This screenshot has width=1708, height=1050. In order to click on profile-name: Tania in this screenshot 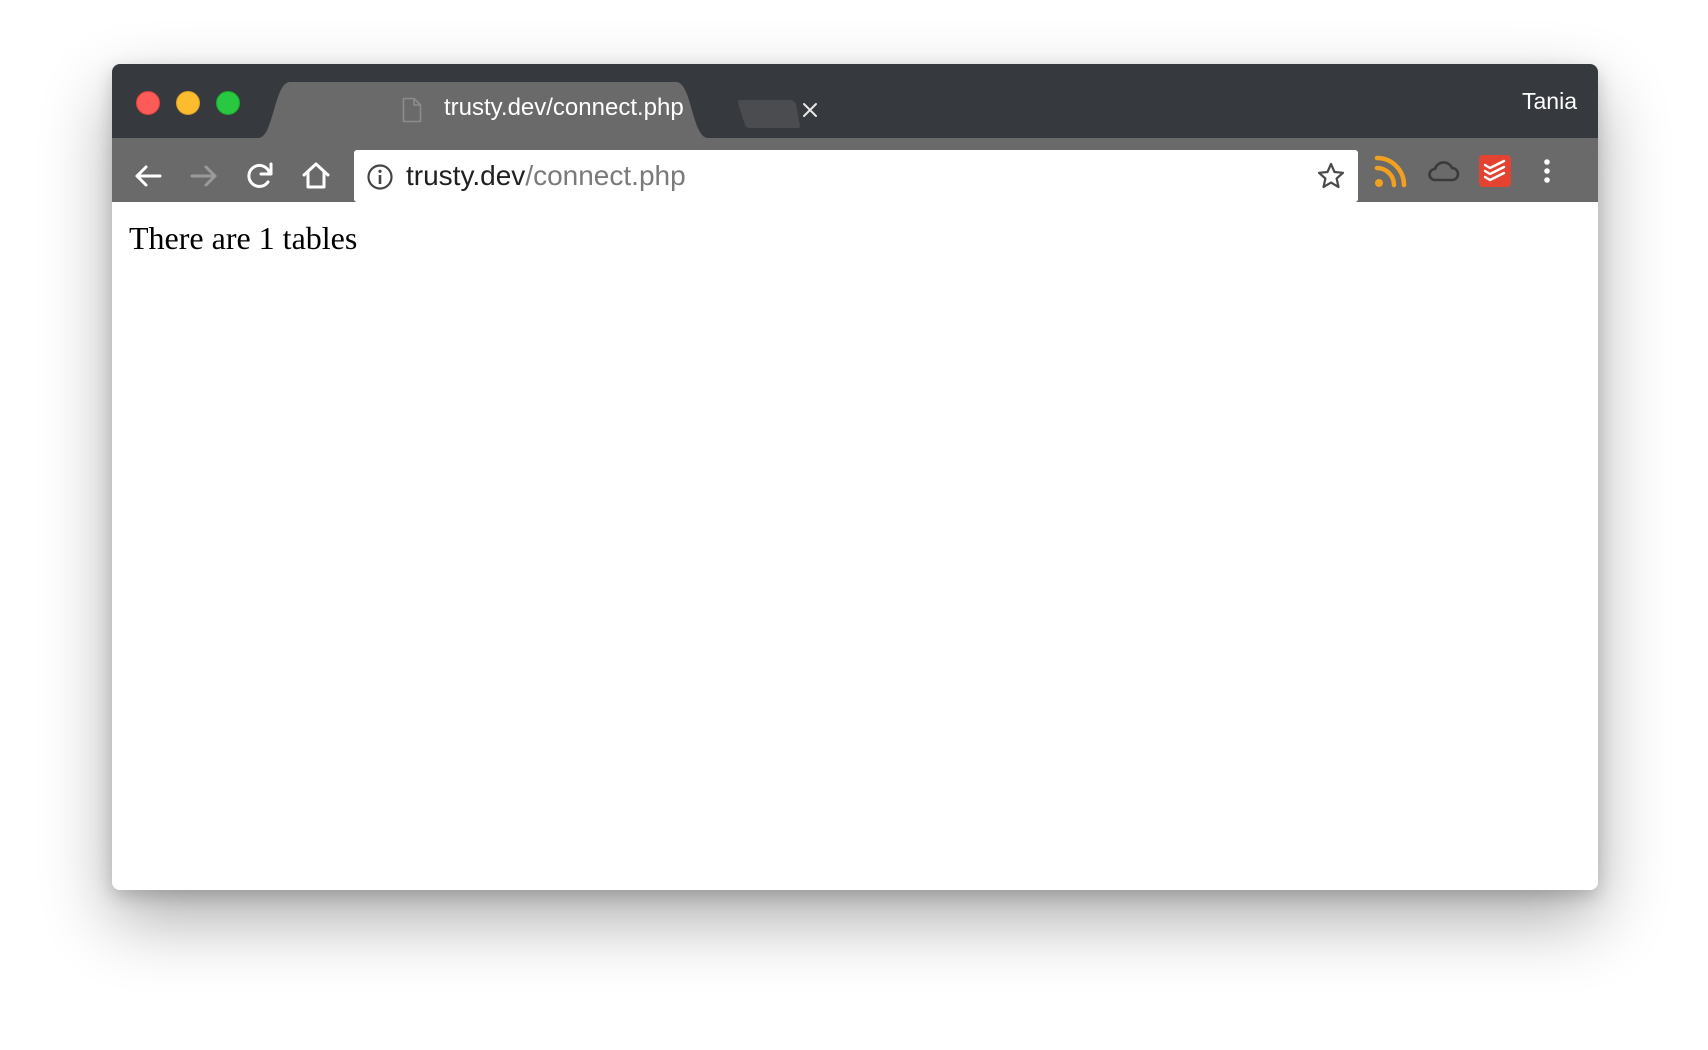, I will do `click(1549, 101)`.